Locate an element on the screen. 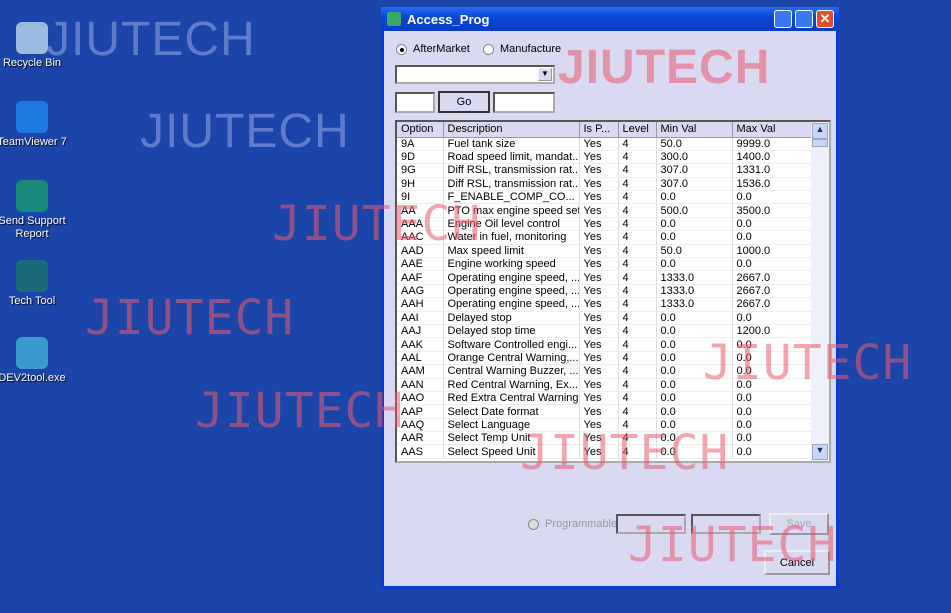 The image size is (951, 613). cell-option: AAQ is located at coordinates (420, 425).